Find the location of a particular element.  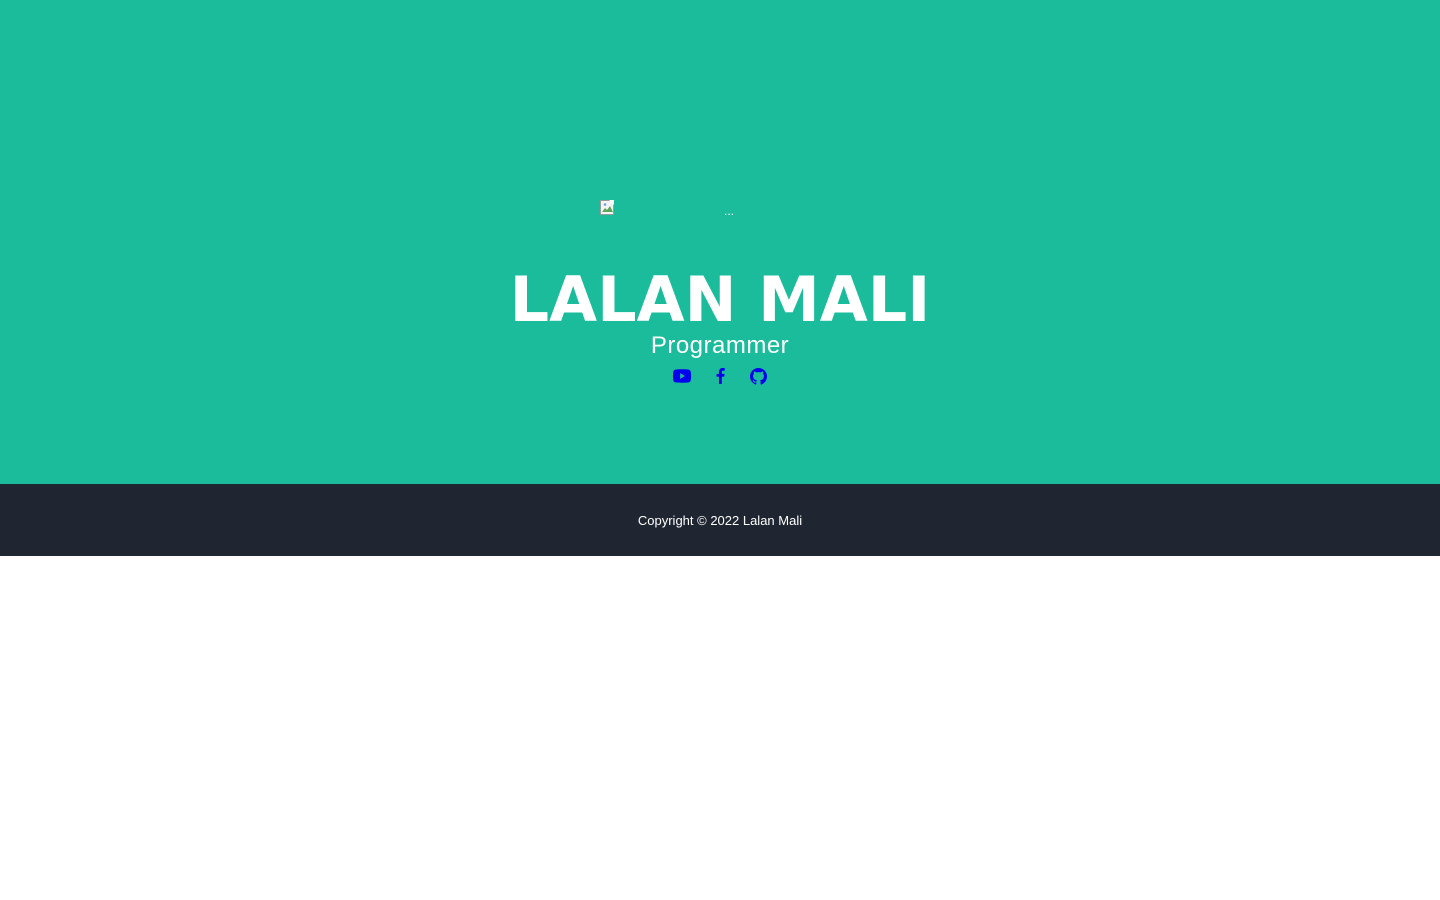

footer: Copyright © 2022 Lalan Mali is located at coordinates (720, 520).